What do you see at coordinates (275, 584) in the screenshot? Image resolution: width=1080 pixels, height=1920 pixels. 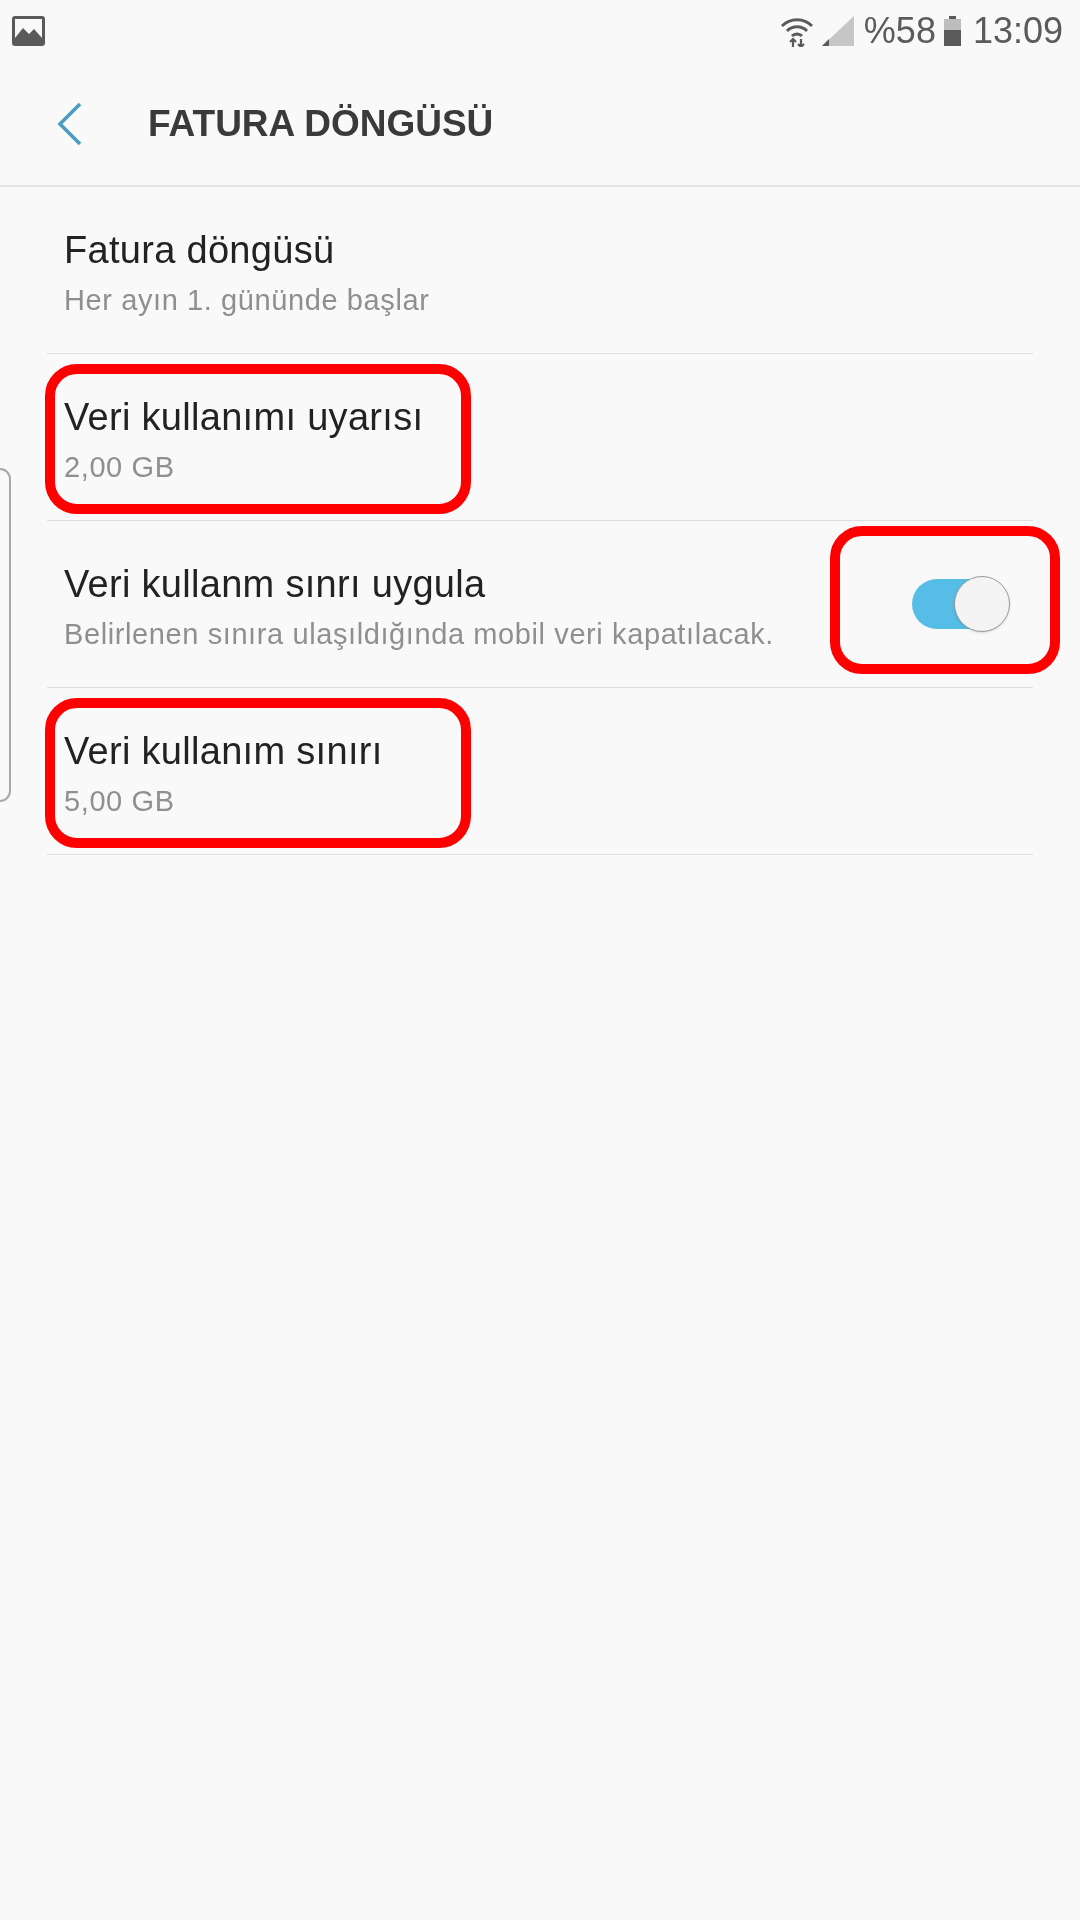 I see `setting-title: Veri kullanm sınrı uygula` at bounding box center [275, 584].